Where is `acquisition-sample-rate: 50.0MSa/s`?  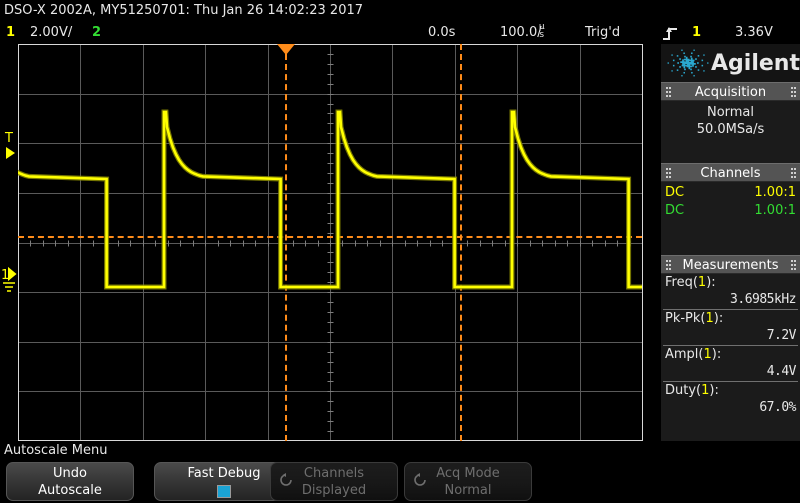
acquisition-sample-rate: 50.0MSa/s is located at coordinates (730, 129).